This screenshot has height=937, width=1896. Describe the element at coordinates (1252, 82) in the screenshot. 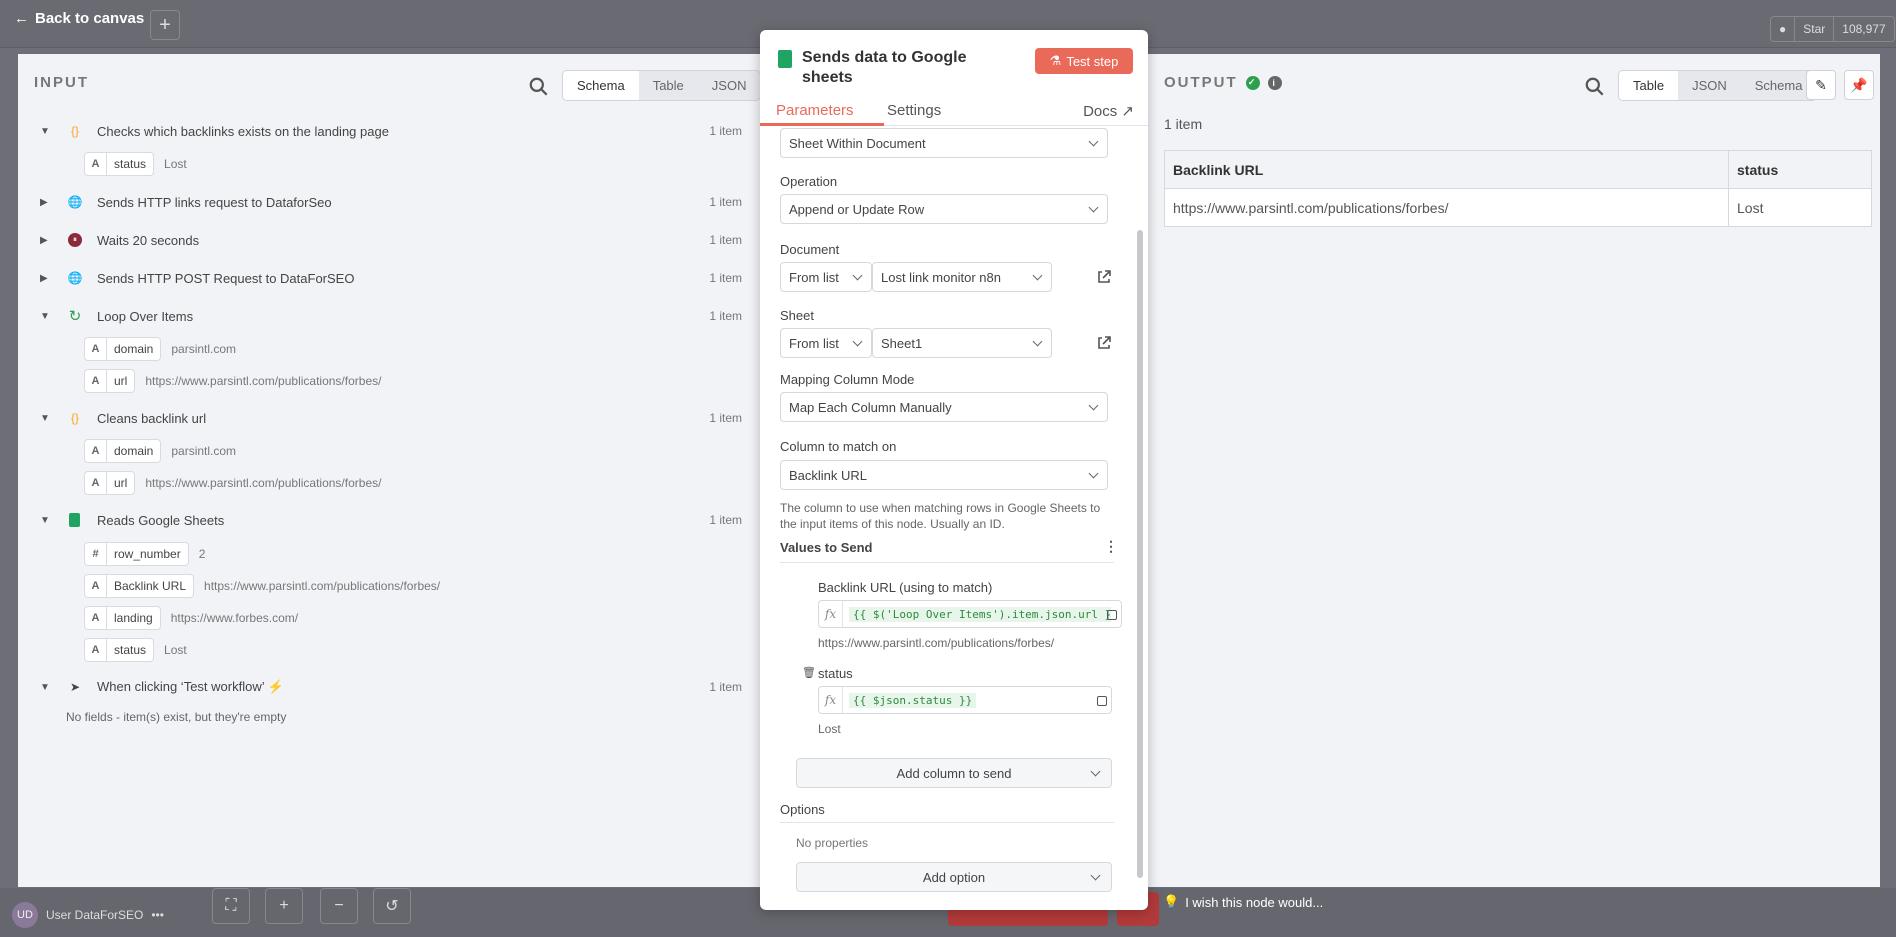

I see `check-circle-icon: ✓` at that location.